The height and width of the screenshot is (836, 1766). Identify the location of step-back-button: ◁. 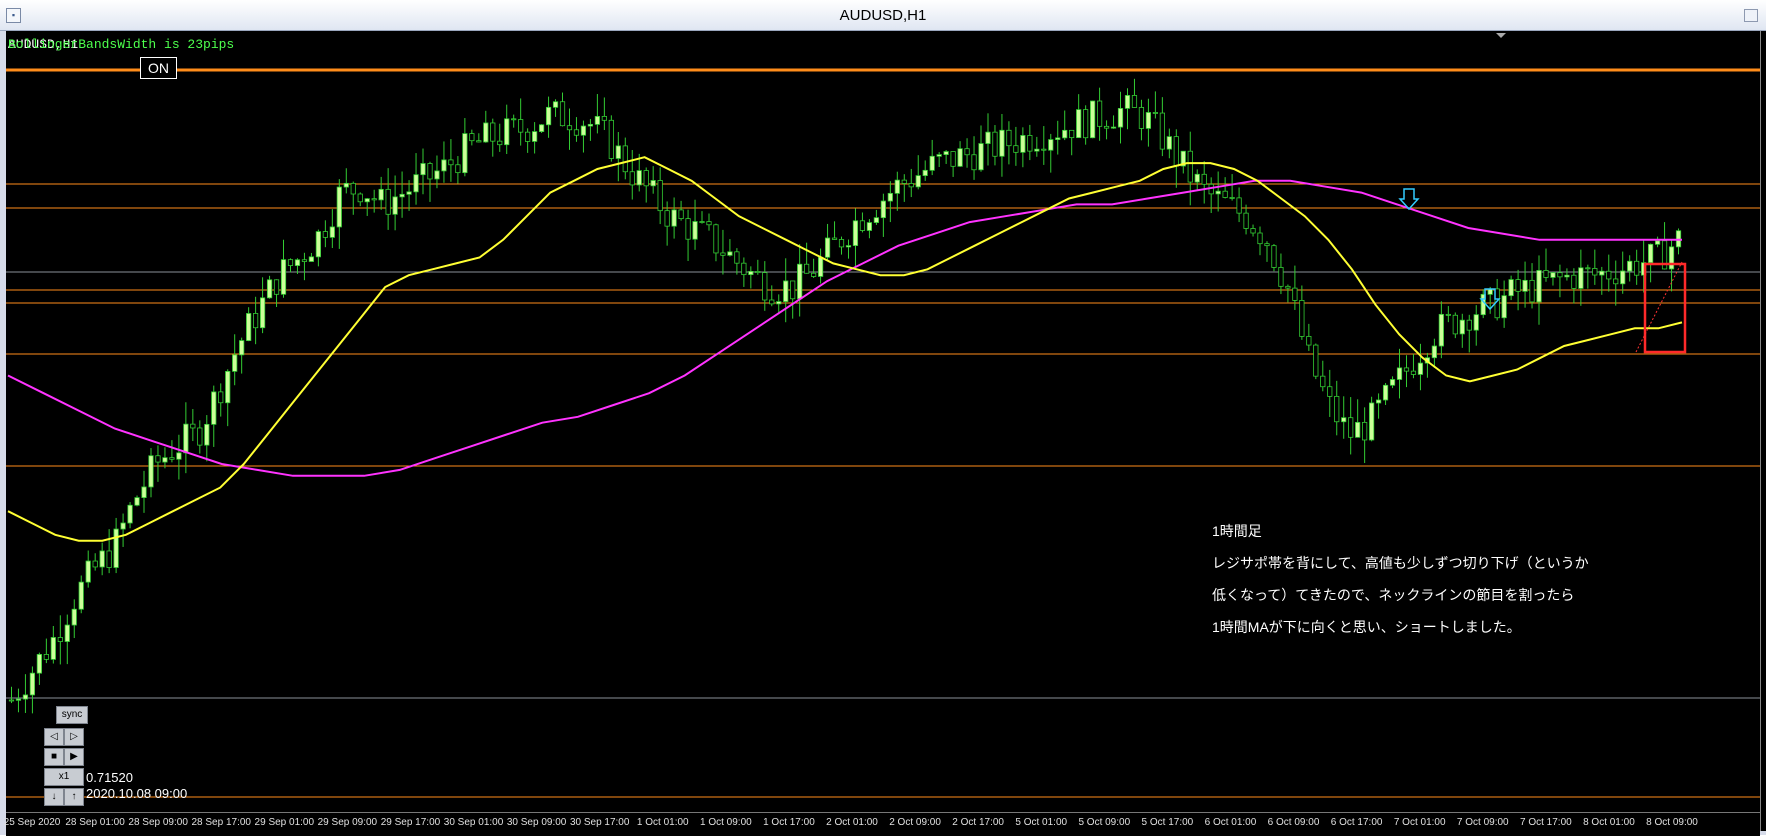
(54, 737).